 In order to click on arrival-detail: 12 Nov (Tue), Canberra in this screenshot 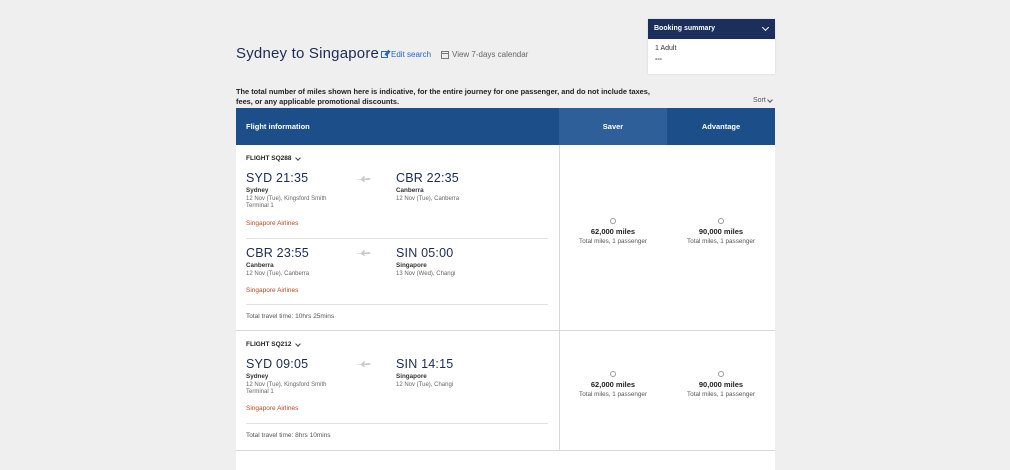, I will do `click(428, 199)`.